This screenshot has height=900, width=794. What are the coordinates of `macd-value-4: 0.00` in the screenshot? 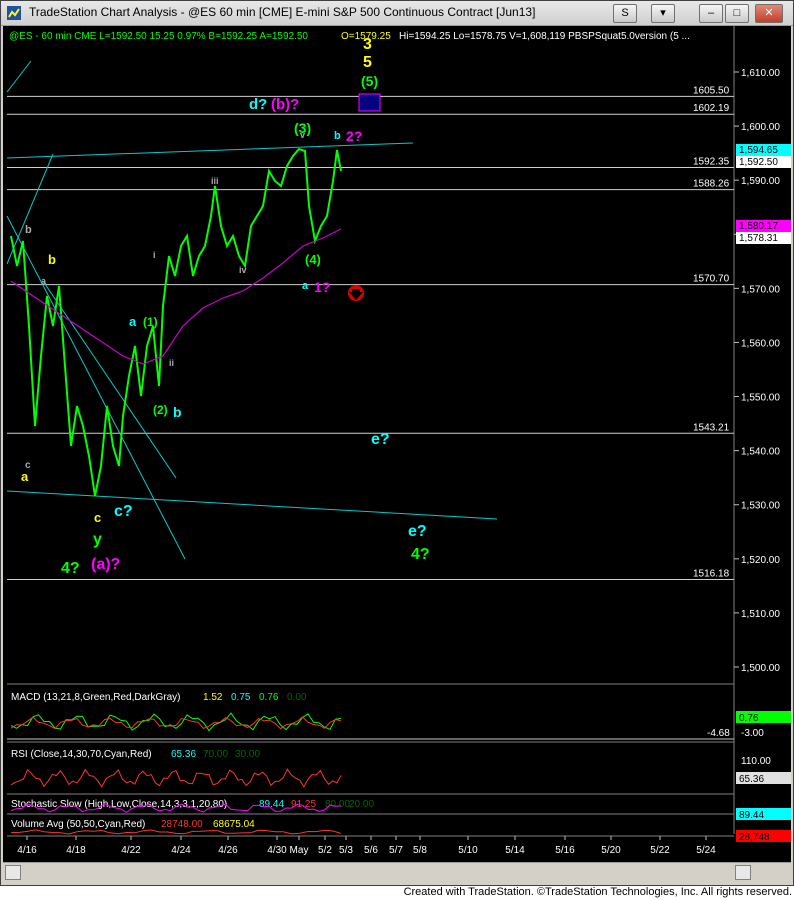 It's located at (297, 697).